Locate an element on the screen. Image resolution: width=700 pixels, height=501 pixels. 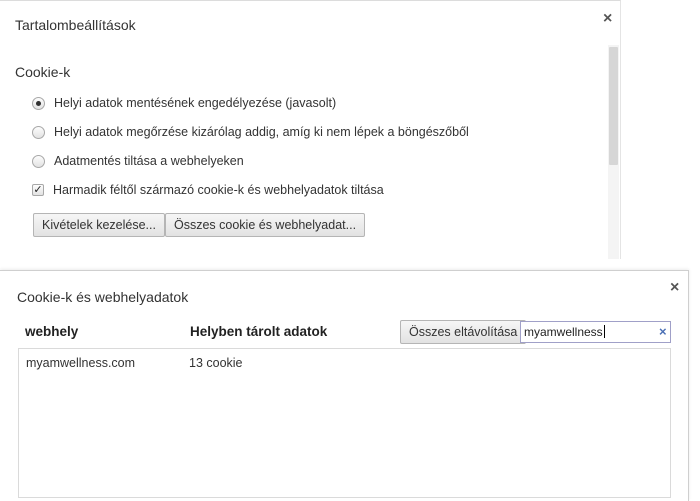
column-header-local-data: Helyben tárolt adatok is located at coordinates (259, 331).